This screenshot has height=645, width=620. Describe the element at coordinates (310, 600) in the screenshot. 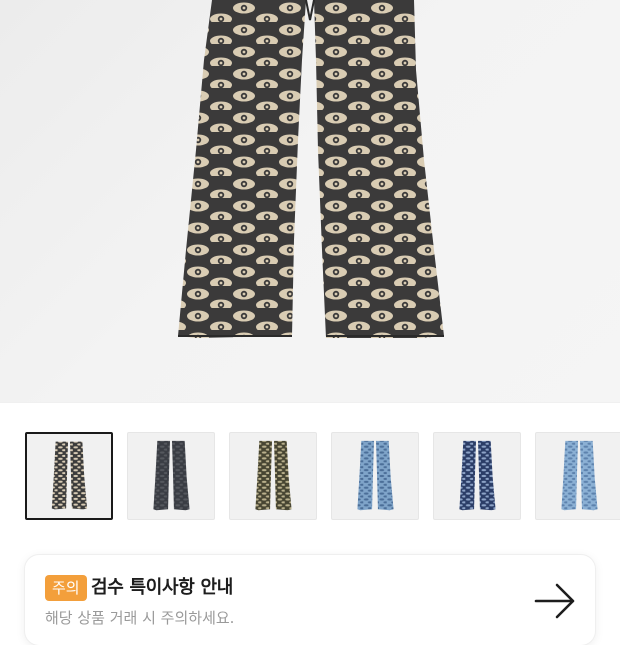

I see `inspection-notice-card: 주의 검수 특이사항 안내 해당 상품 거래 시 주의하세요.` at that location.